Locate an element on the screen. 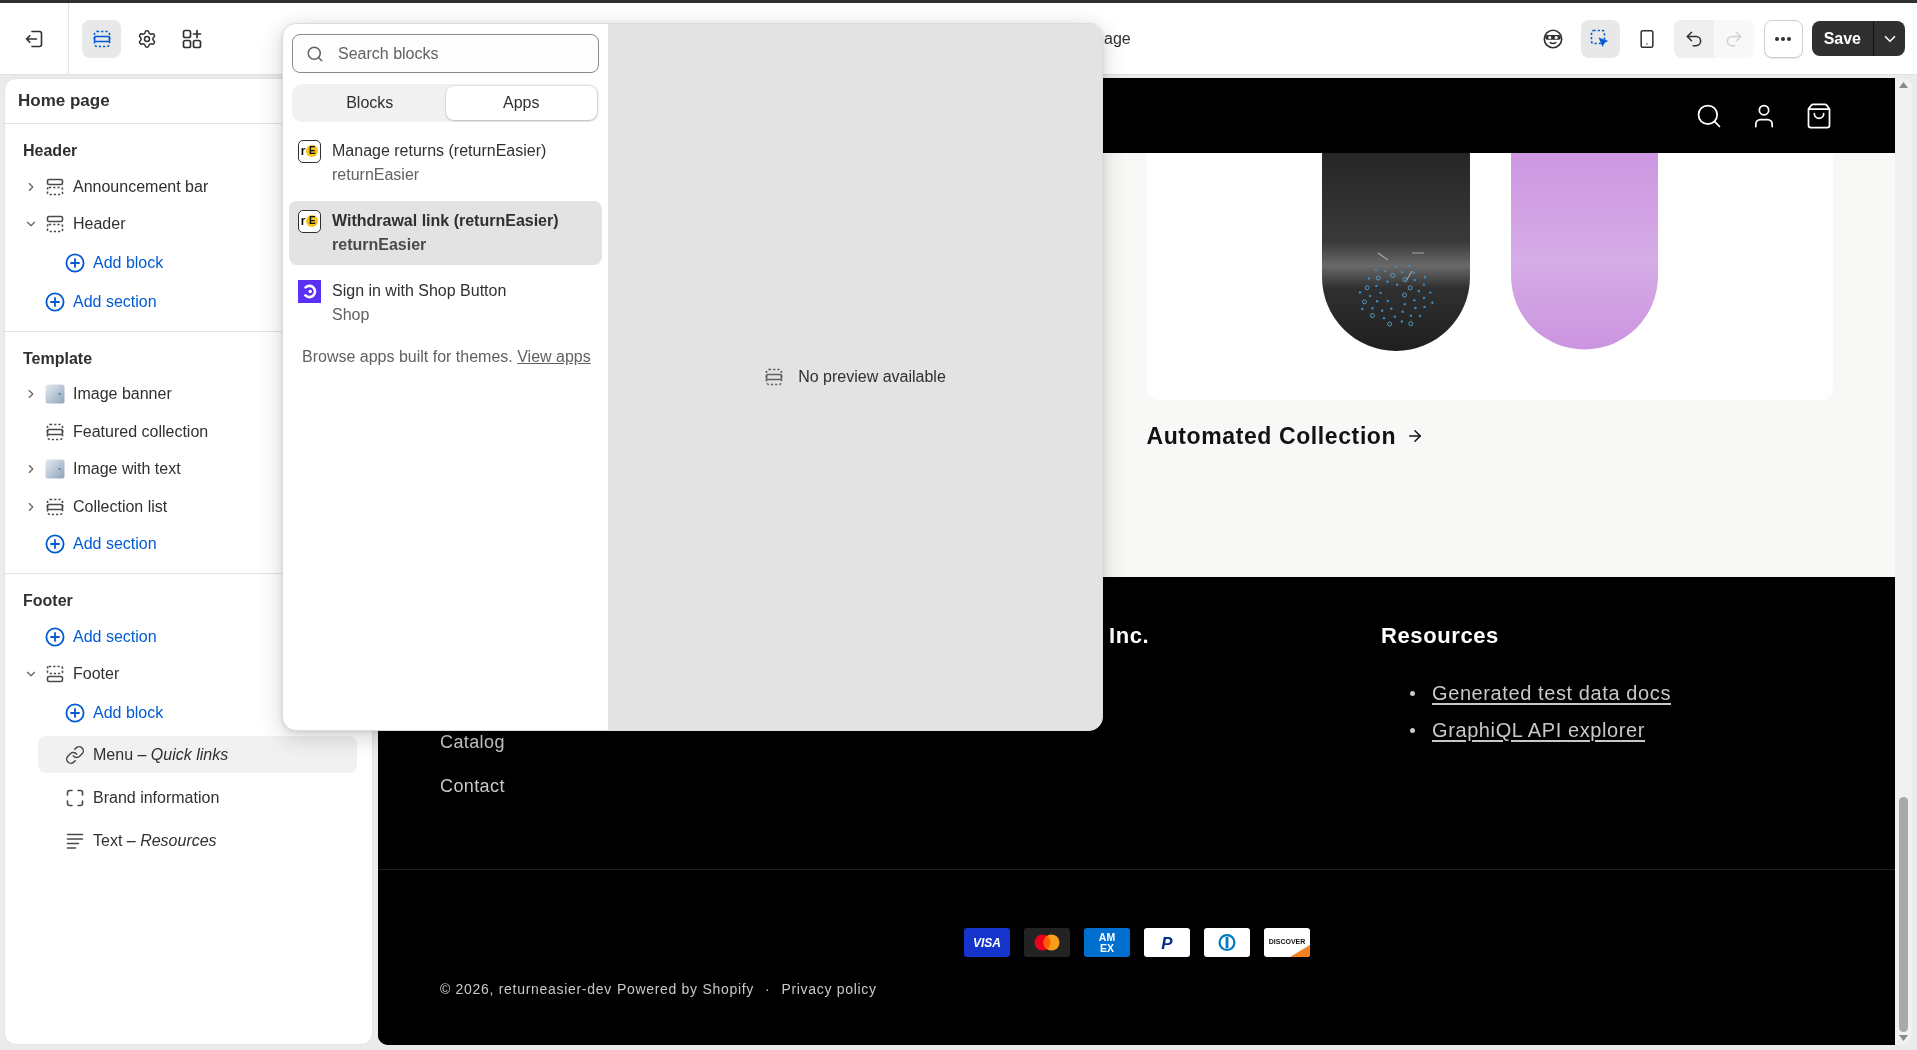  tab: Apps is located at coordinates (521, 103).